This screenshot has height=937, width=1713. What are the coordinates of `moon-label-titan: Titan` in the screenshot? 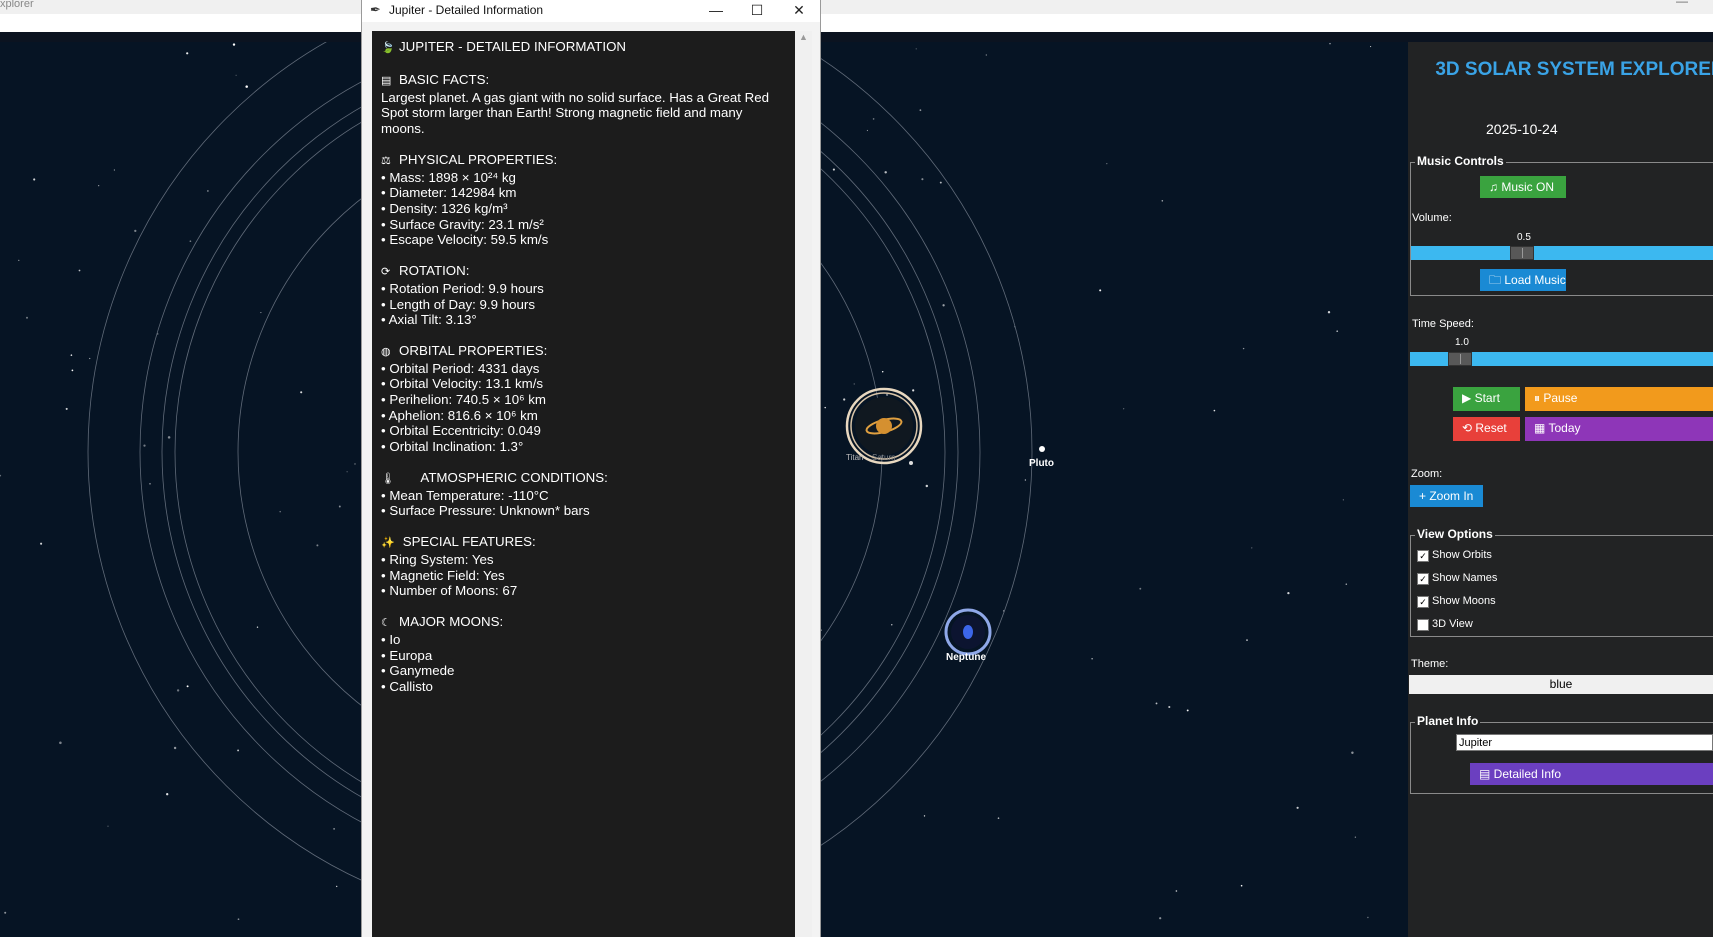 It's located at (855, 457).